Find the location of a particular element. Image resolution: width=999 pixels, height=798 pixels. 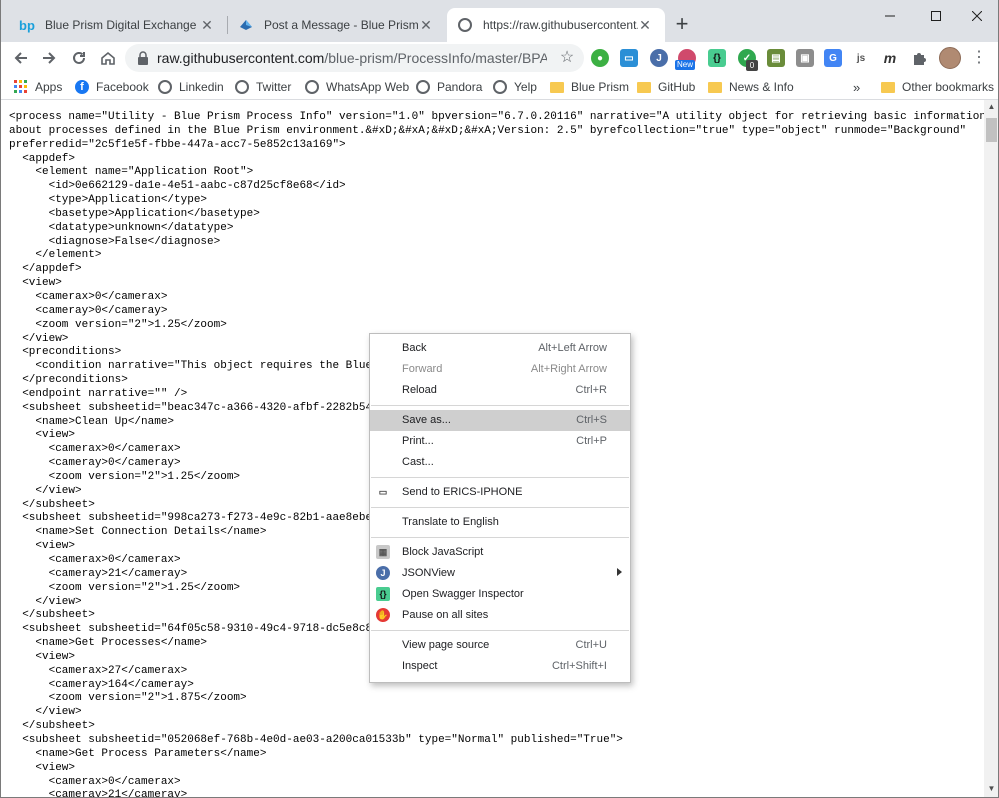

tab-blue-prism-digital-exchange: bp Blue Prism Digital Exchange ✕ is located at coordinates (118, 25).